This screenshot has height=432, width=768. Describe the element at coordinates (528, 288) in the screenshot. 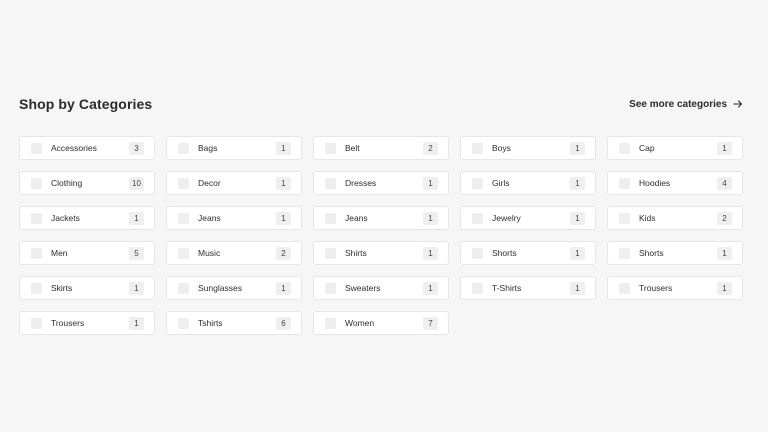

I see `category-item: T-Shirts 1` at that location.